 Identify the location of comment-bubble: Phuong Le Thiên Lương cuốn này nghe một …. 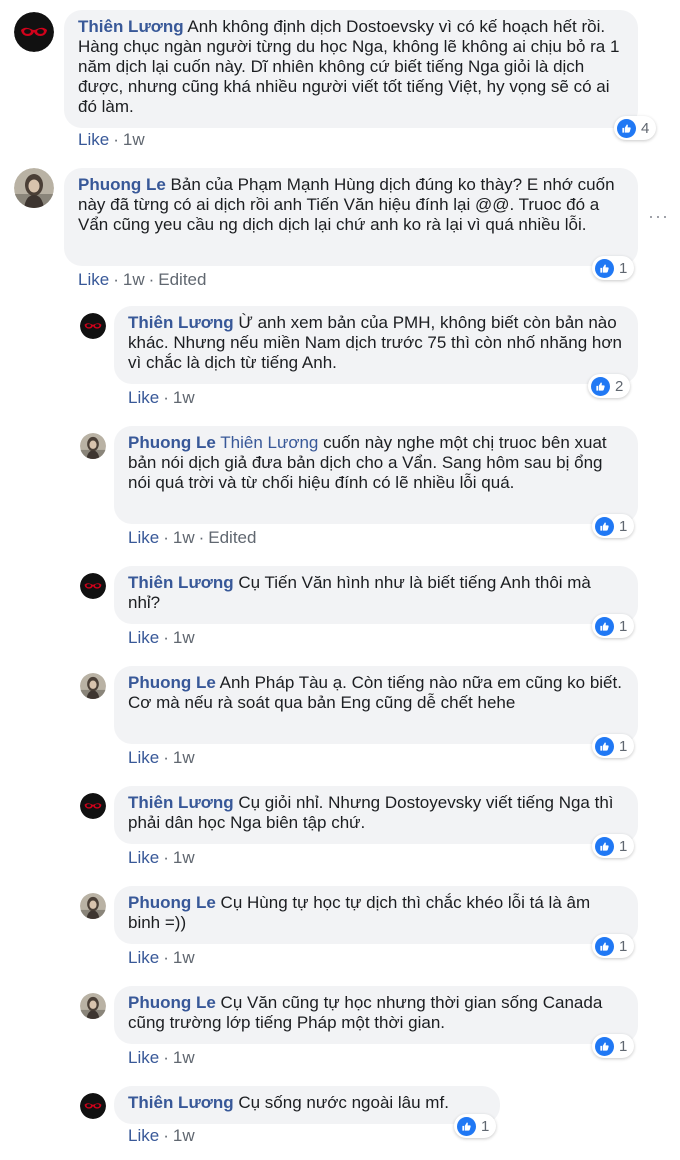
(376, 475).